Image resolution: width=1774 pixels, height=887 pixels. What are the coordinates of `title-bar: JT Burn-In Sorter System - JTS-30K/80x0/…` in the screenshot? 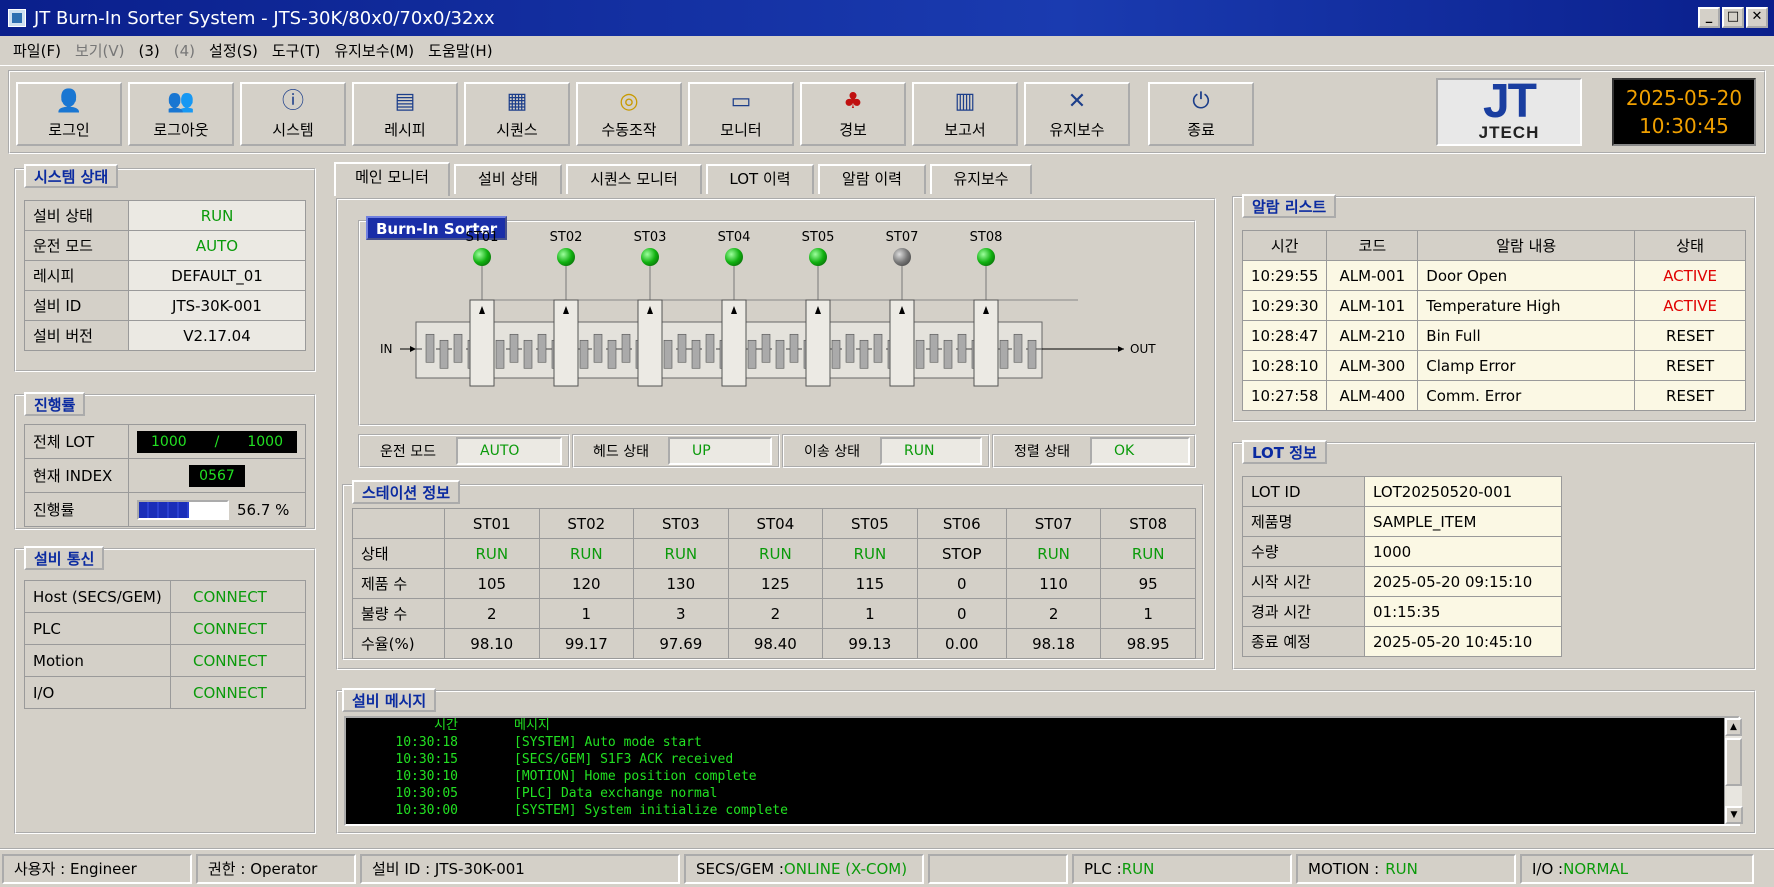 It's located at (887, 18).